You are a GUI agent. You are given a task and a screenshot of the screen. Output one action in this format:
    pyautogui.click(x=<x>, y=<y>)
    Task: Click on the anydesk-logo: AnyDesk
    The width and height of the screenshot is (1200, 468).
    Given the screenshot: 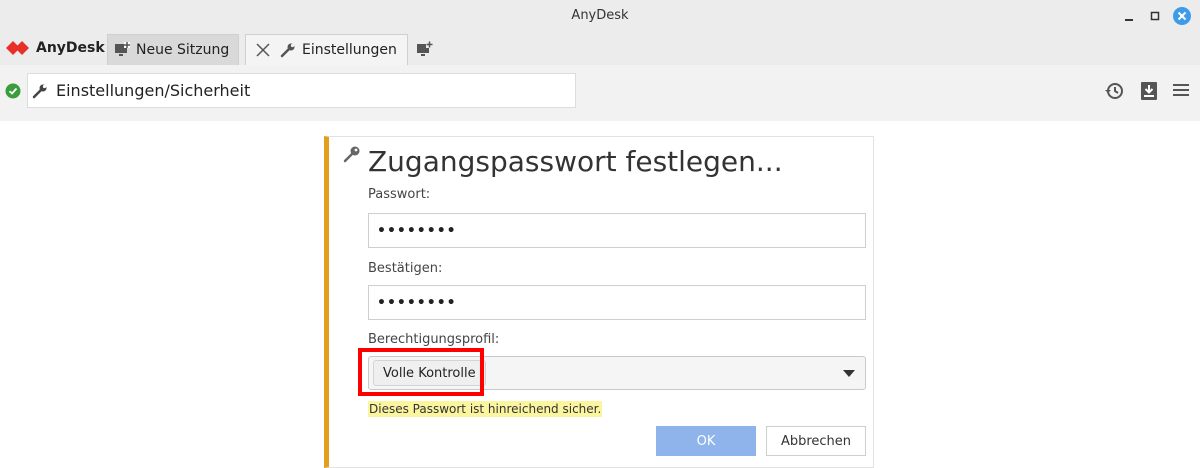 What is the action you would take?
    pyautogui.click(x=55, y=48)
    